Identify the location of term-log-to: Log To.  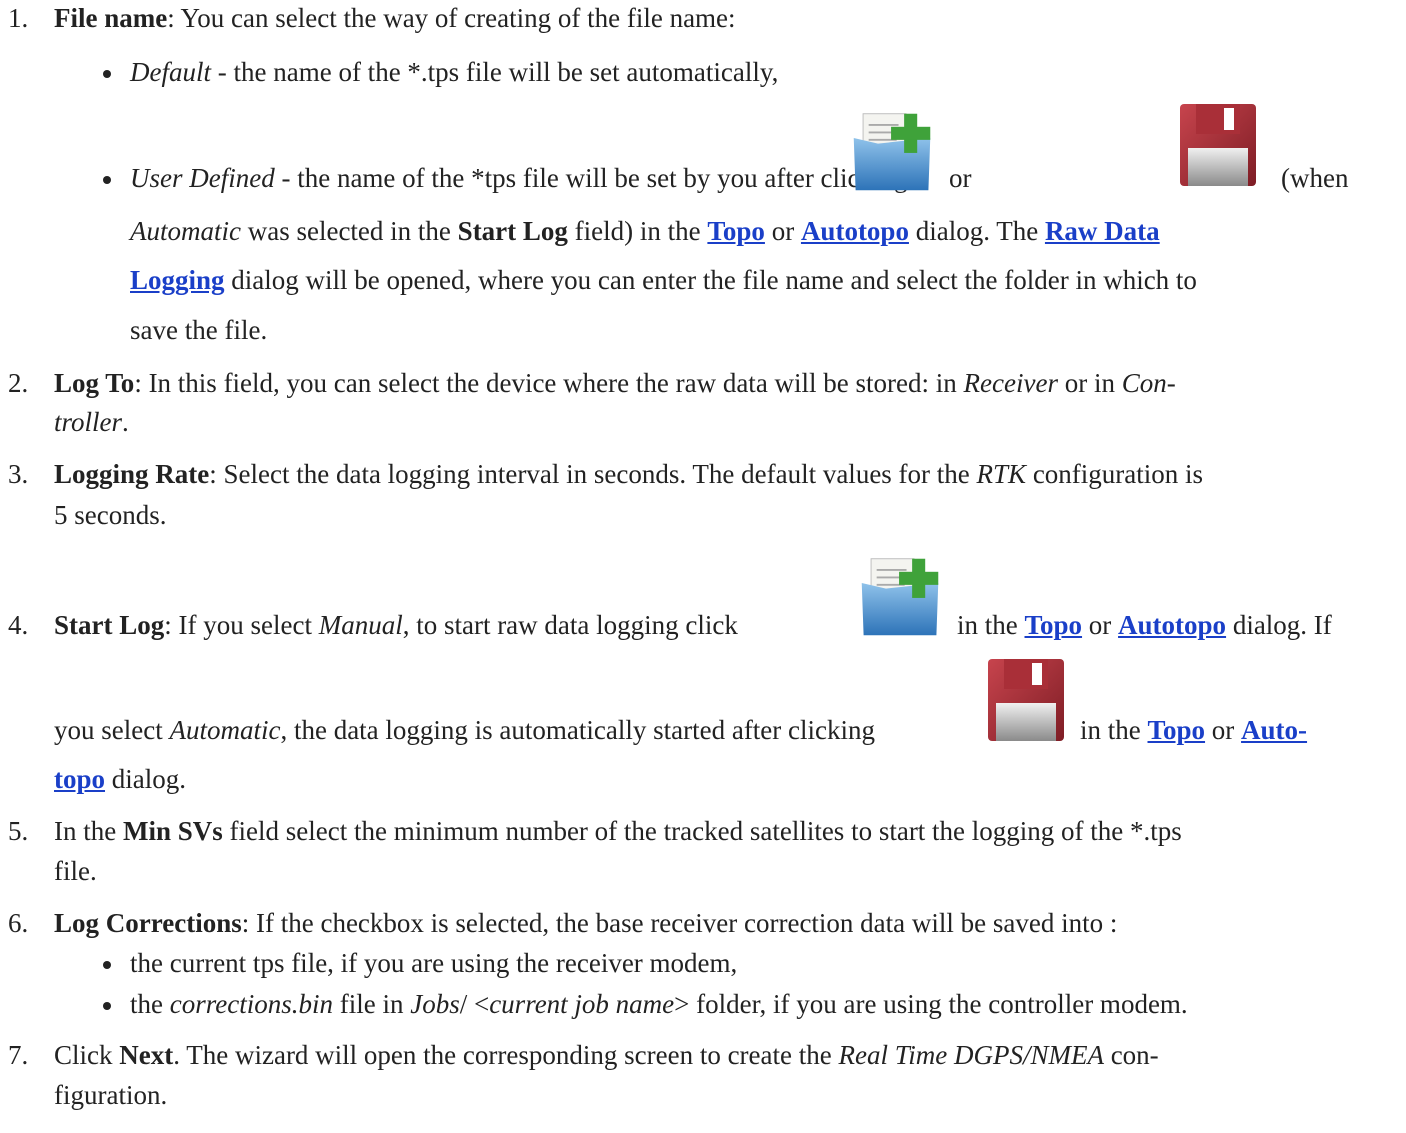
(94, 383).